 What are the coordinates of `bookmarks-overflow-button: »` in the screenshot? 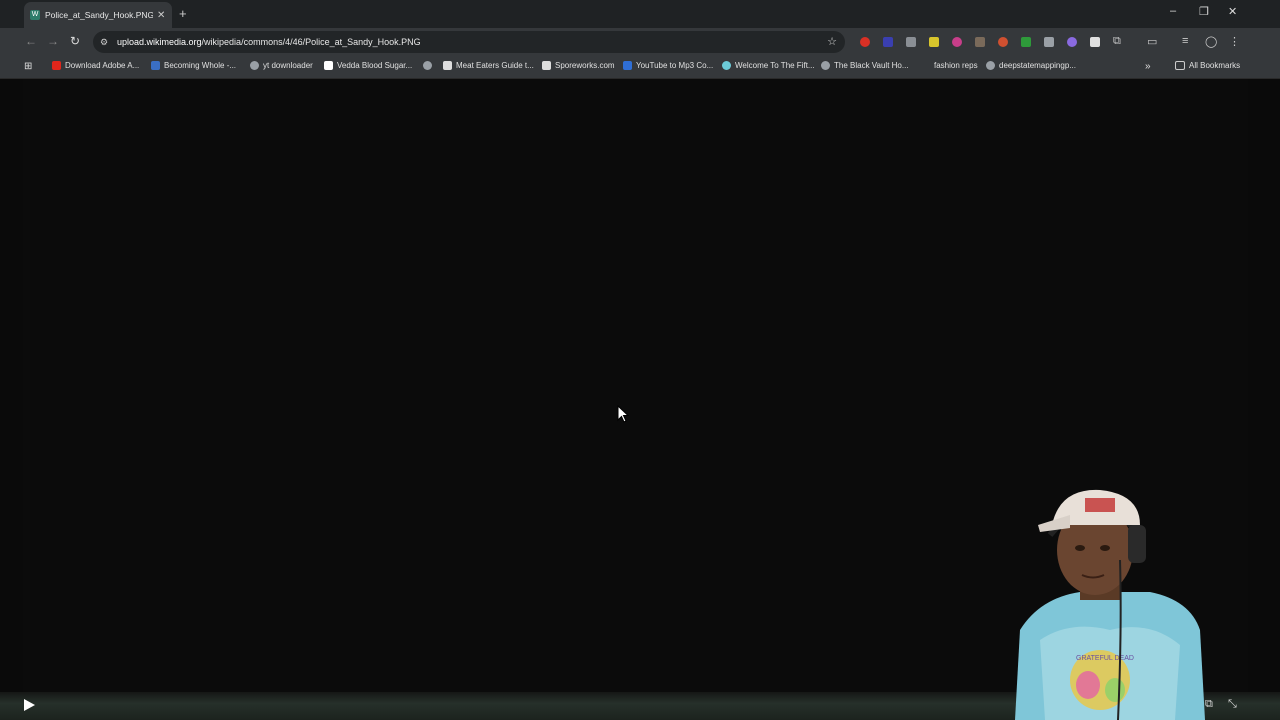 It's located at (1148, 66).